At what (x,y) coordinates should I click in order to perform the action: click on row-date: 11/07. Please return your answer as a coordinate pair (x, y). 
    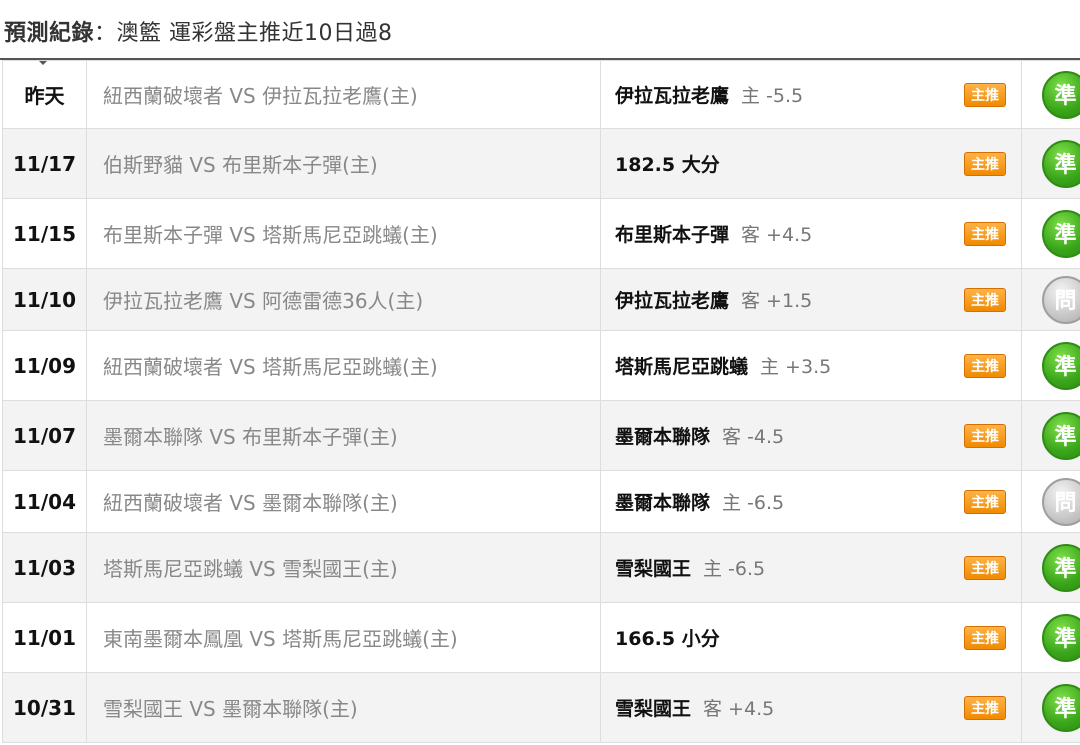
    Looking at the image, I should click on (44, 435).